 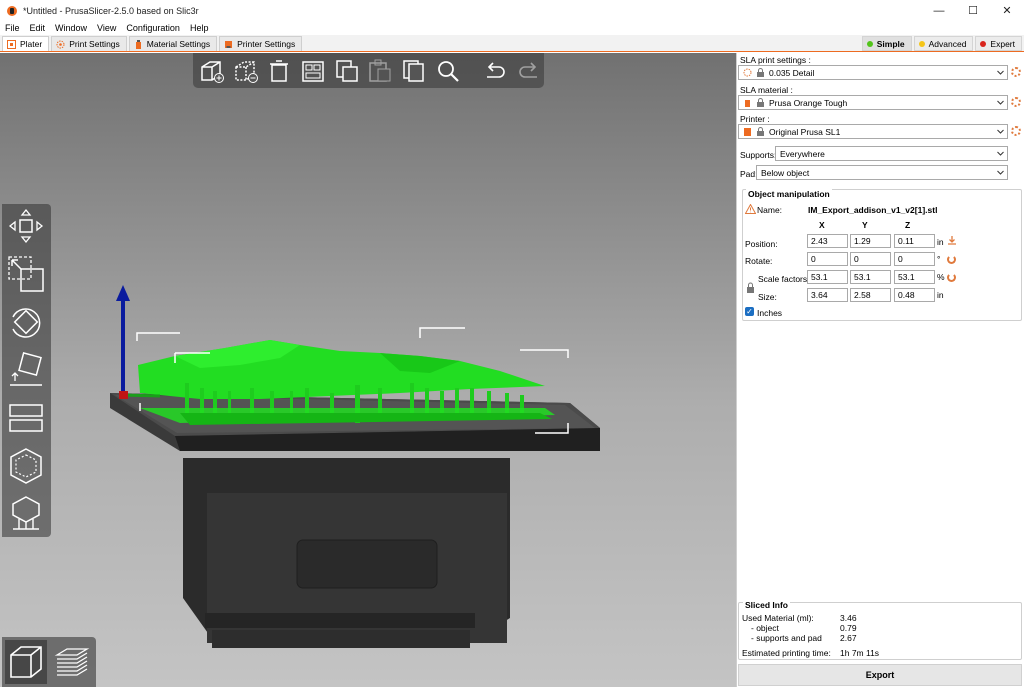 What do you see at coordinates (1016, 102) in the screenshot?
I see `edit-material-icon` at bounding box center [1016, 102].